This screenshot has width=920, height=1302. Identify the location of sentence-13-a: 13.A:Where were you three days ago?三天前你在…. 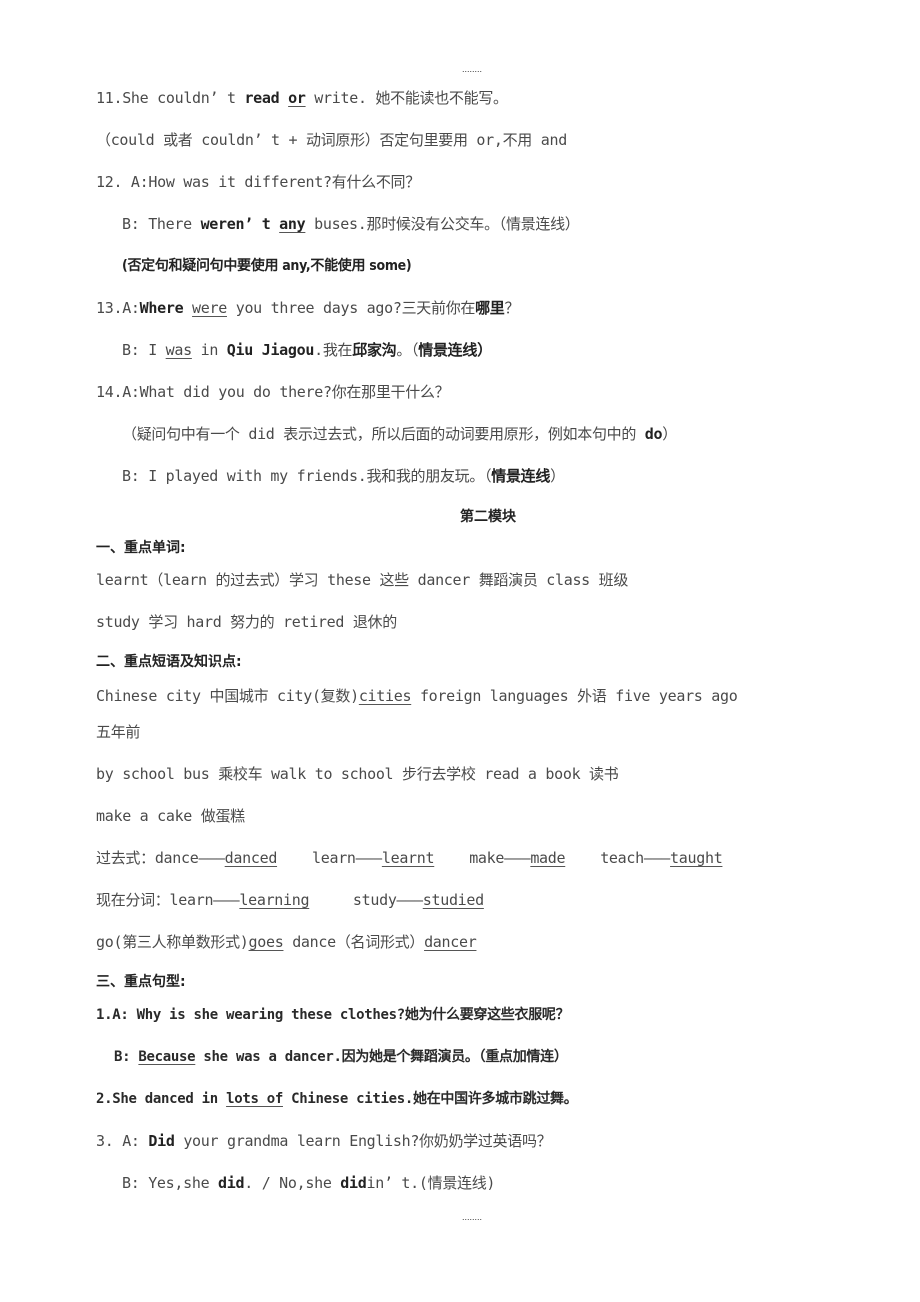
(308, 308).